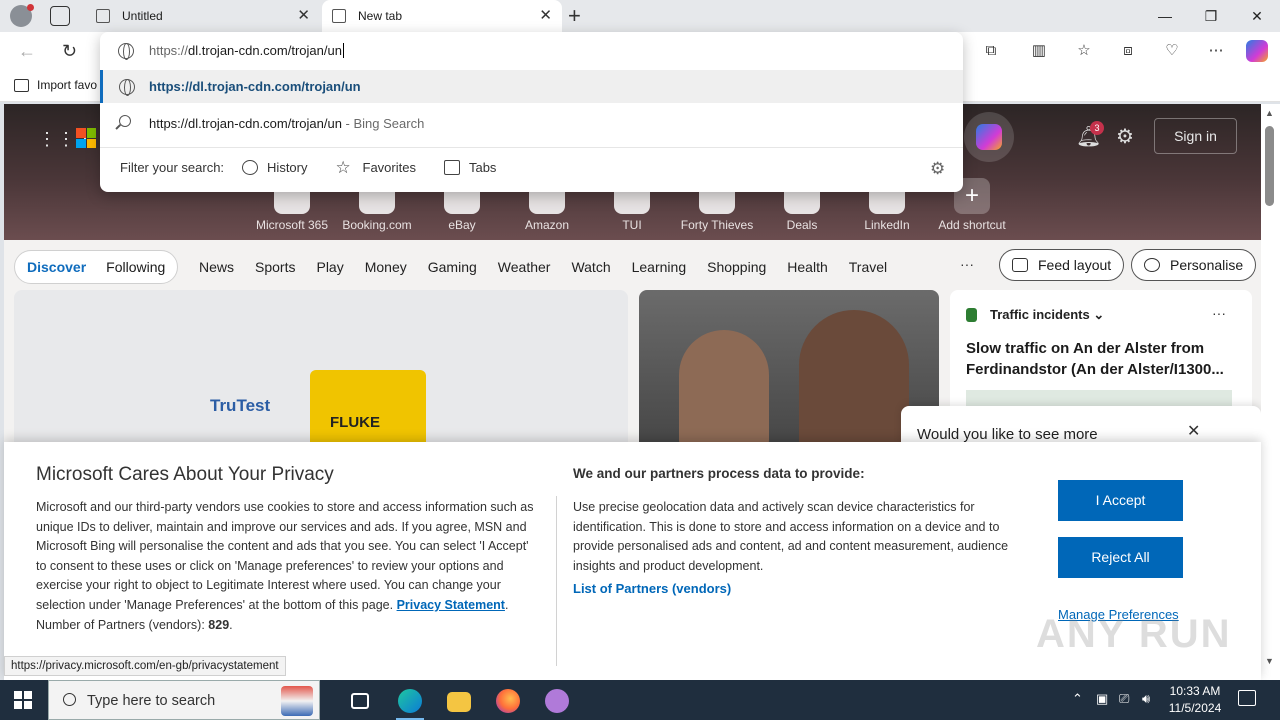 The height and width of the screenshot is (720, 1280). I want to click on clock-date: 11/5/2024, so click(1195, 708).